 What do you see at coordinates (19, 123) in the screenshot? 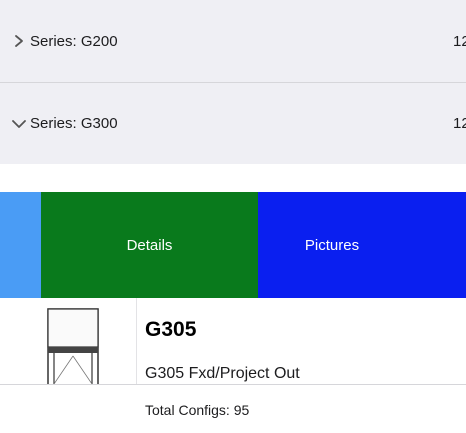
I see `chevron-down-icon` at bounding box center [19, 123].